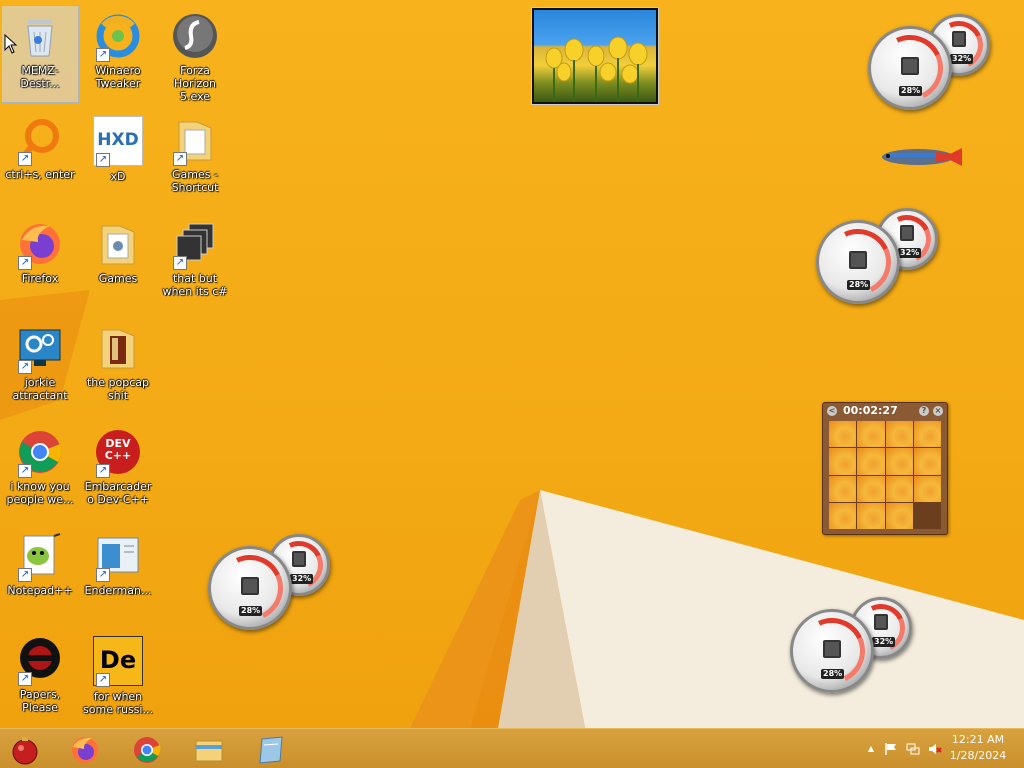  What do you see at coordinates (978, 748) in the screenshot?
I see `system-clock: 12:21 AM 1/28/2024` at bounding box center [978, 748].